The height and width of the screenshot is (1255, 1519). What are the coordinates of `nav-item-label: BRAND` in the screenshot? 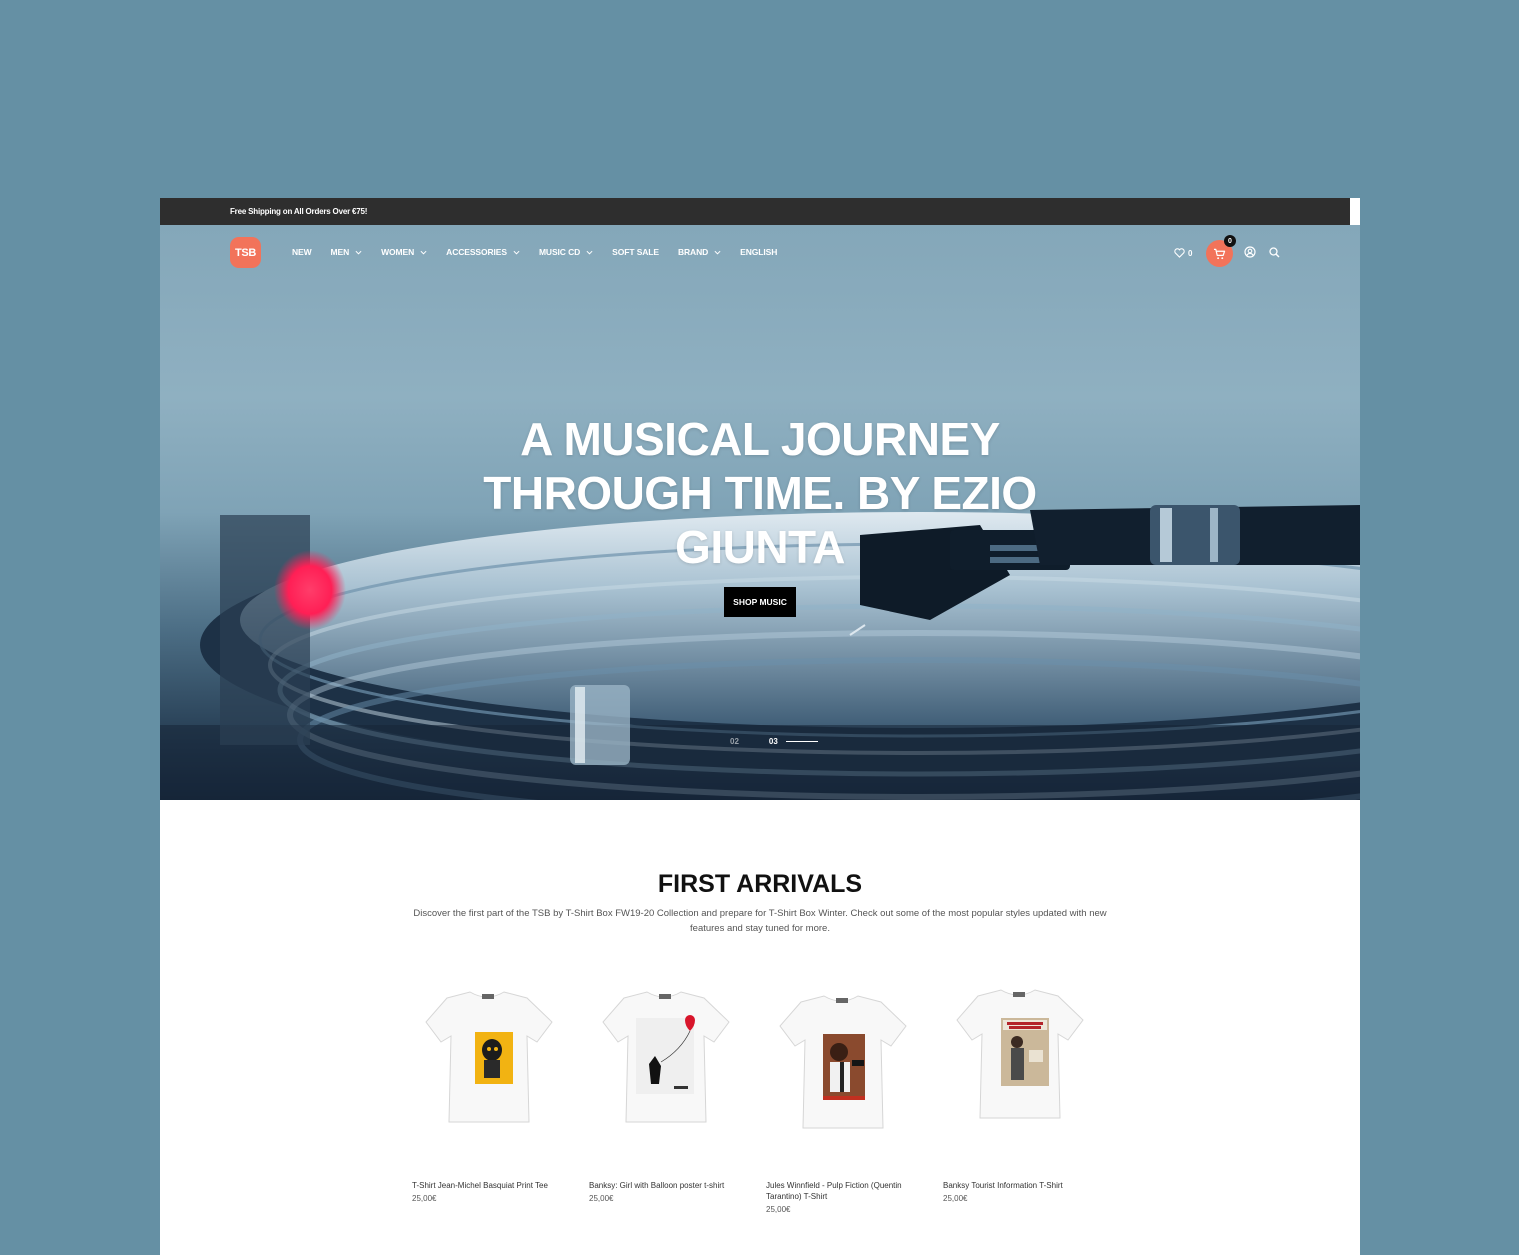 It's located at (693, 252).